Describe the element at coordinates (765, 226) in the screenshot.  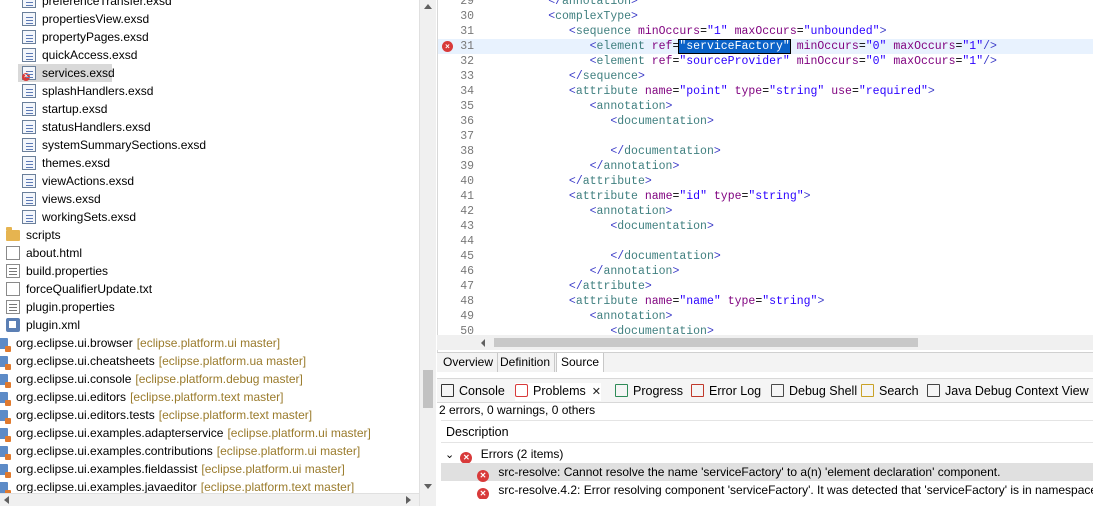
I see `code-line: 43 <documentation>` at that location.